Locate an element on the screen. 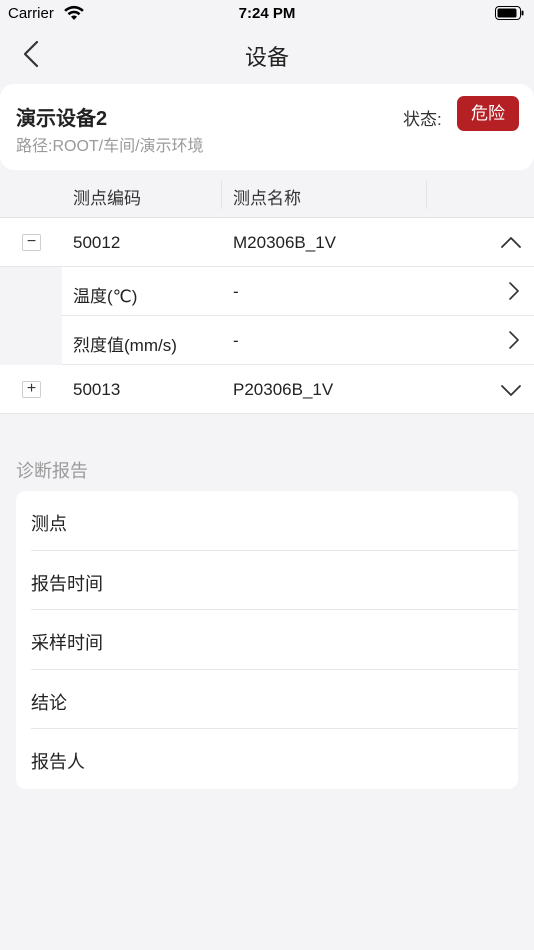  column-header-code: 测点编码 is located at coordinates (107, 198).